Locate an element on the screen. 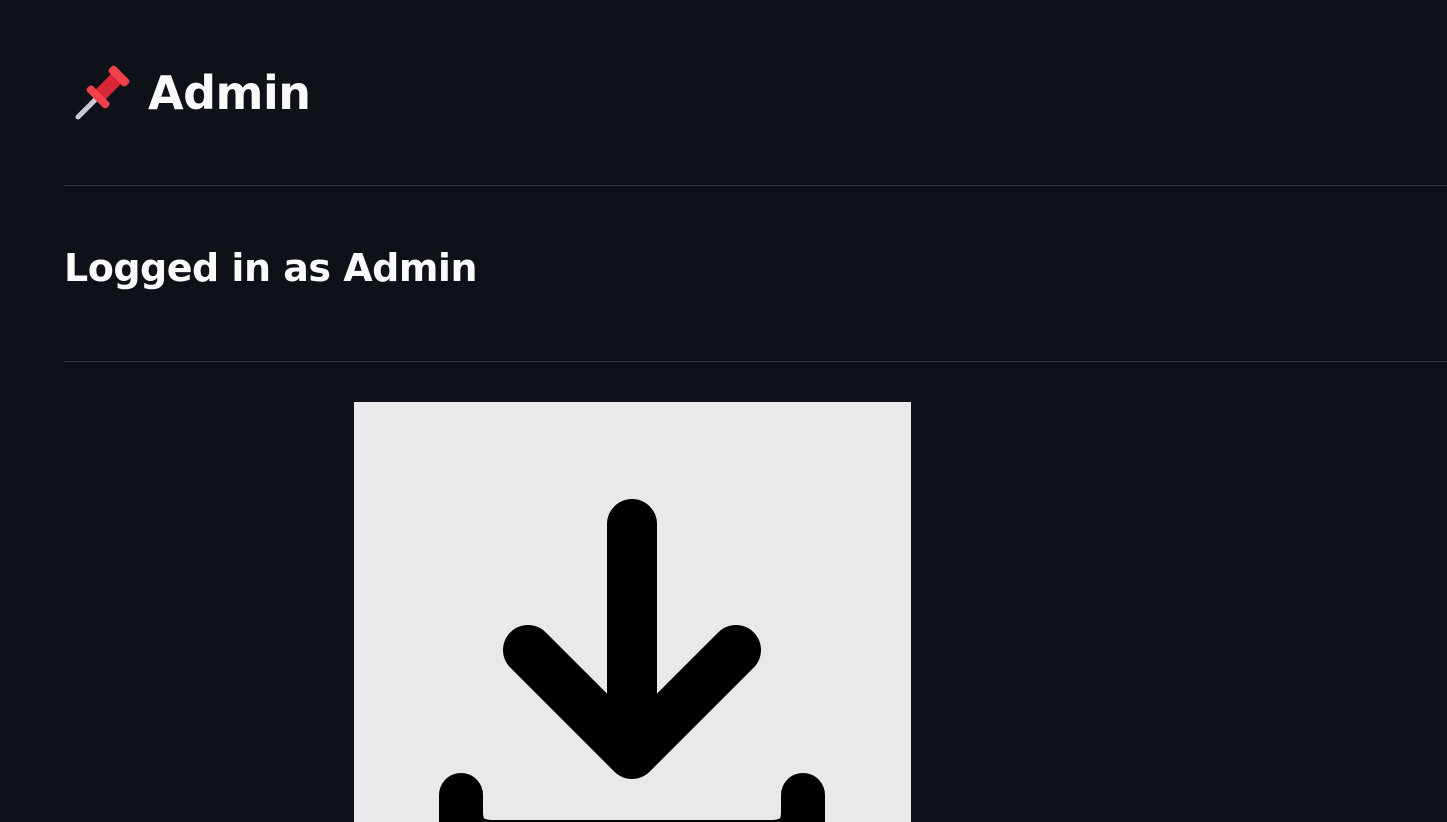 This screenshot has height=822, width=1447. logged-in-heading: Logged in as Admin is located at coordinates (271, 268).